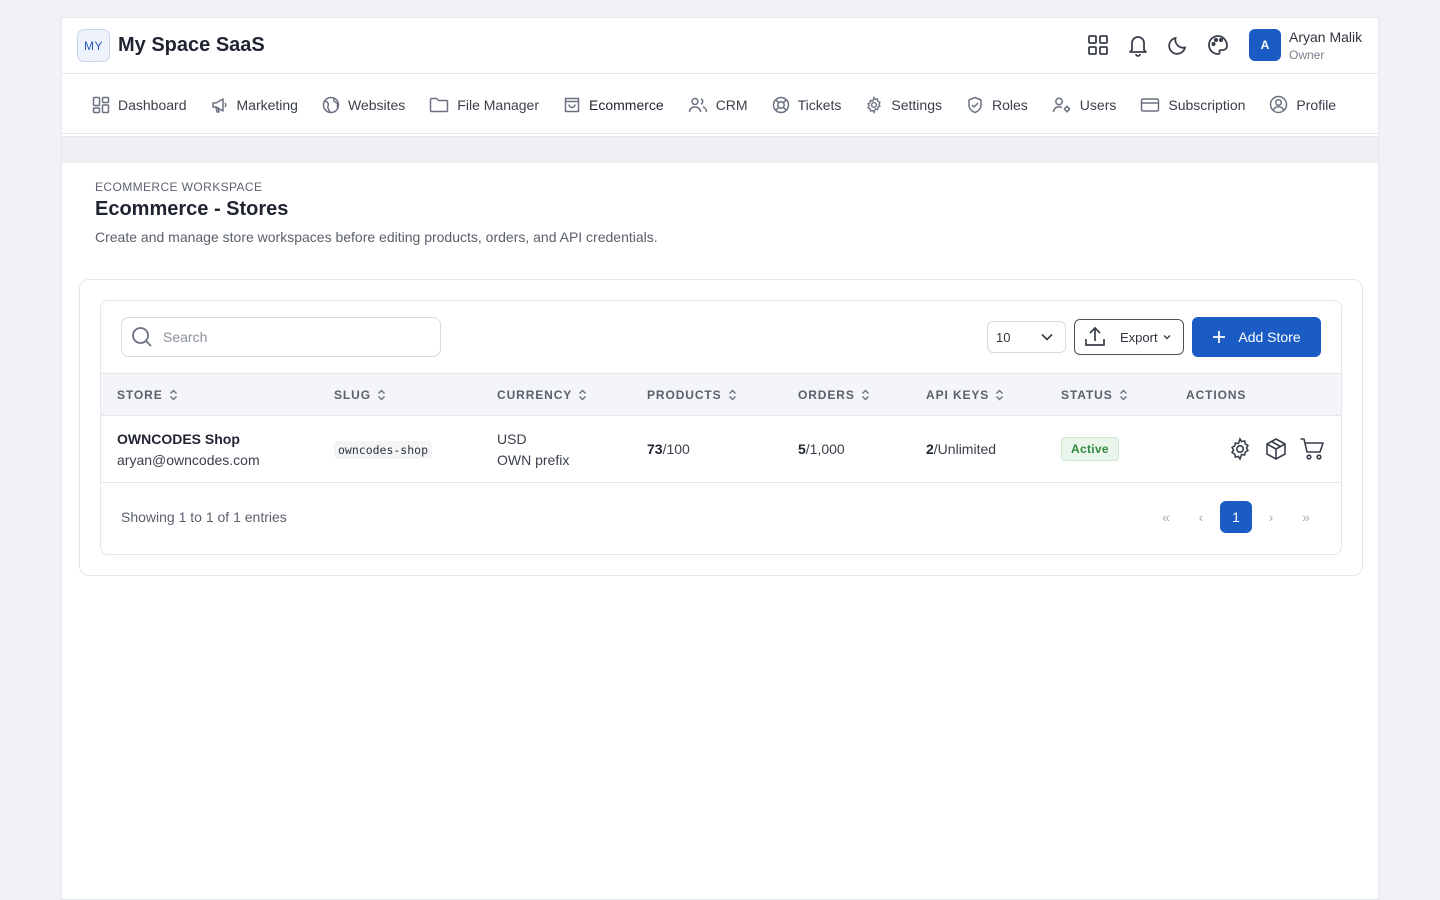 The image size is (1440, 900). I want to click on nav-label: Roles, so click(1010, 104).